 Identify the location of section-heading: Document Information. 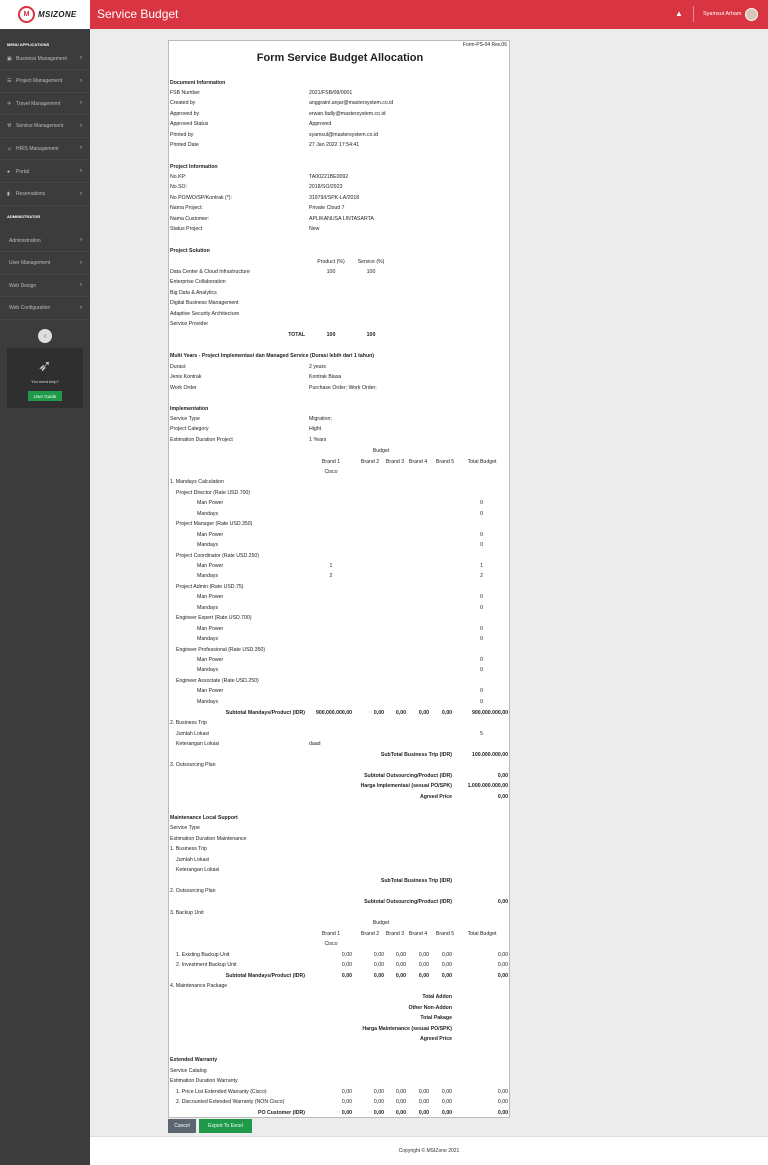
(198, 83).